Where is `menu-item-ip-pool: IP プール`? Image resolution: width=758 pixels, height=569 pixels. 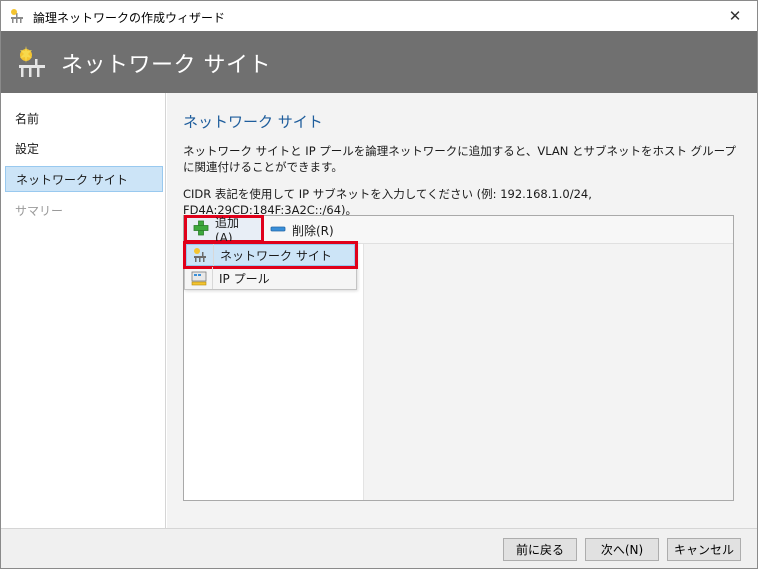
menu-item-ip-pool: IP プール is located at coordinates (270, 278).